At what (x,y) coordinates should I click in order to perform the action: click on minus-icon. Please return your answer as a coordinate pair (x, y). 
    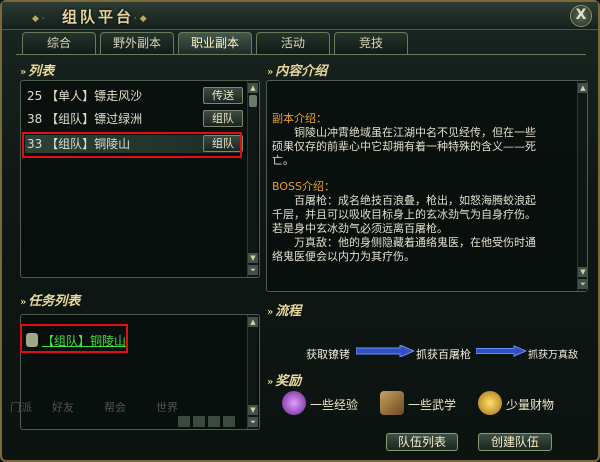
    Looking at the image, I should click on (214, 421).